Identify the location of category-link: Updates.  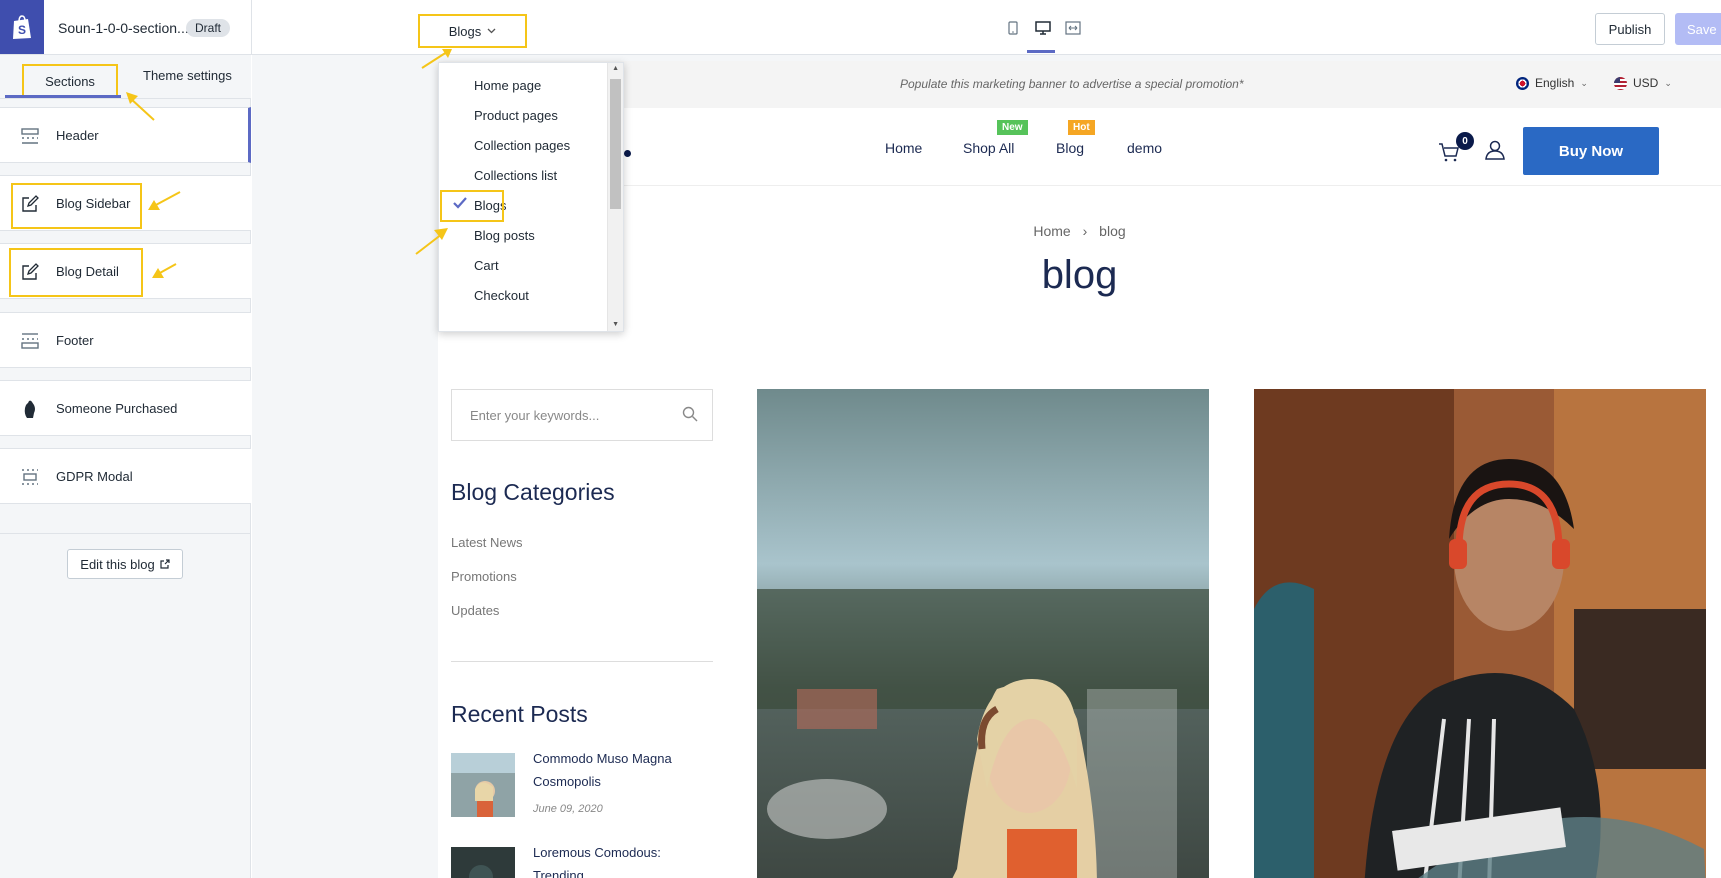
(475, 610).